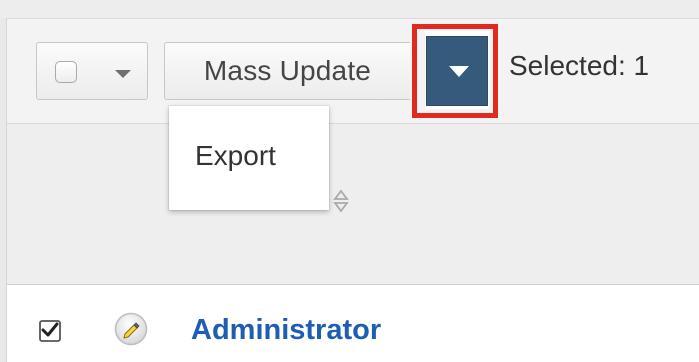  I want to click on export-dropdown-menu: Export, so click(249, 158).